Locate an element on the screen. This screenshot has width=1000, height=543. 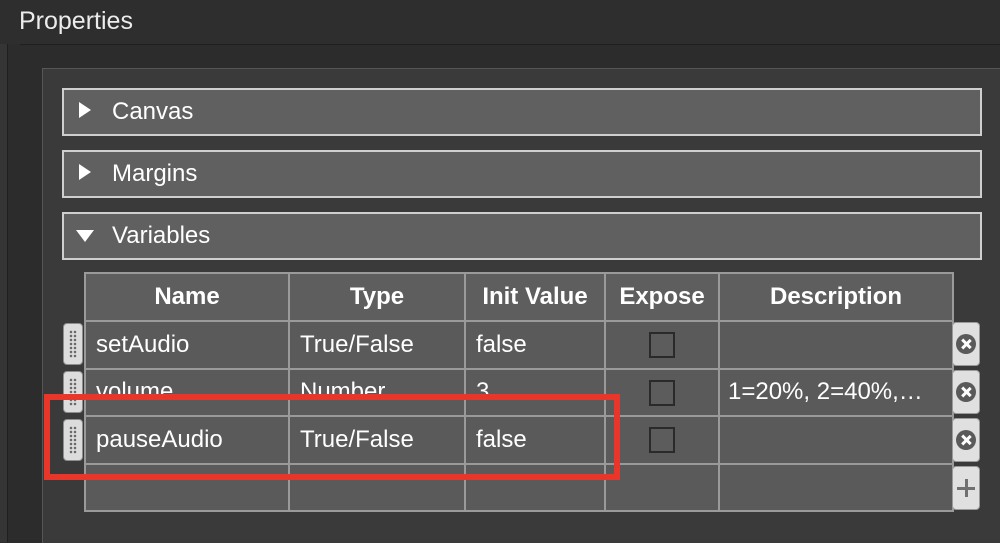
section-canvas: Canvas is located at coordinates (522, 112).